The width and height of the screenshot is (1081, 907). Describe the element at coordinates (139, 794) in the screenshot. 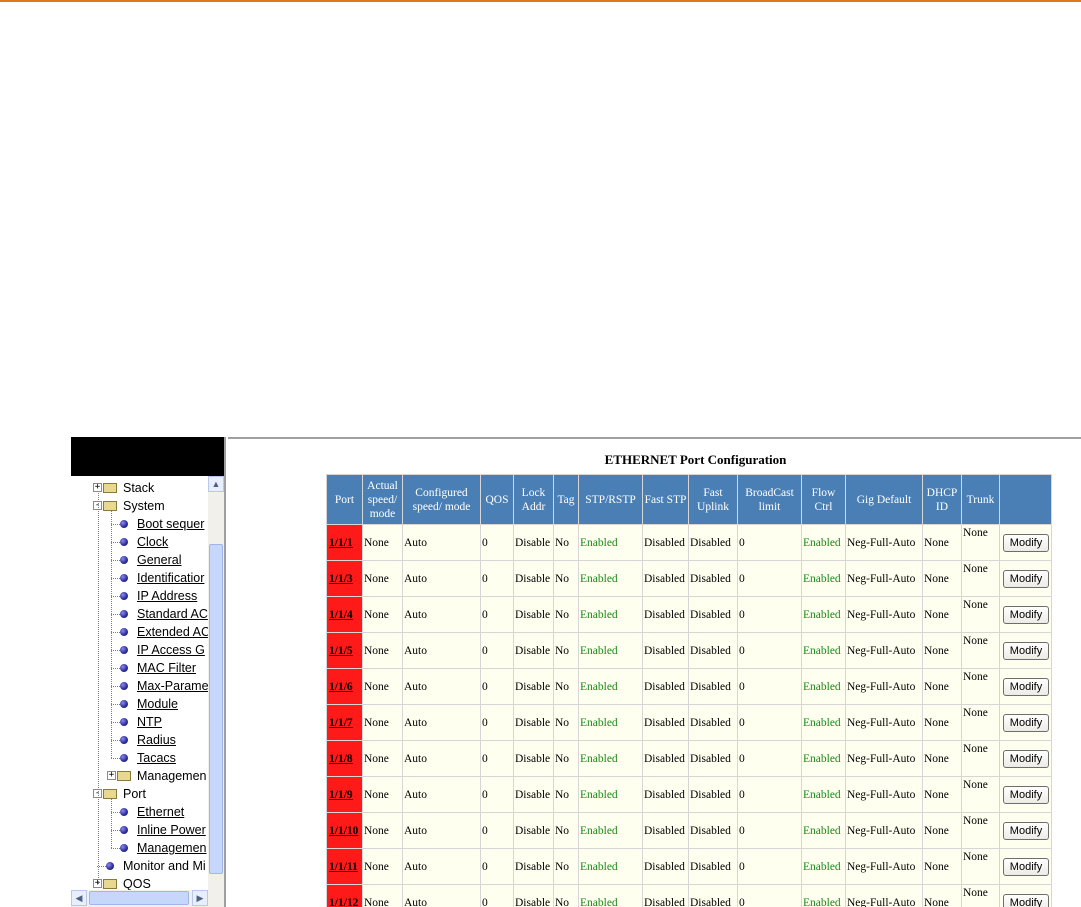

I see `nav-item-port: - Port` at that location.